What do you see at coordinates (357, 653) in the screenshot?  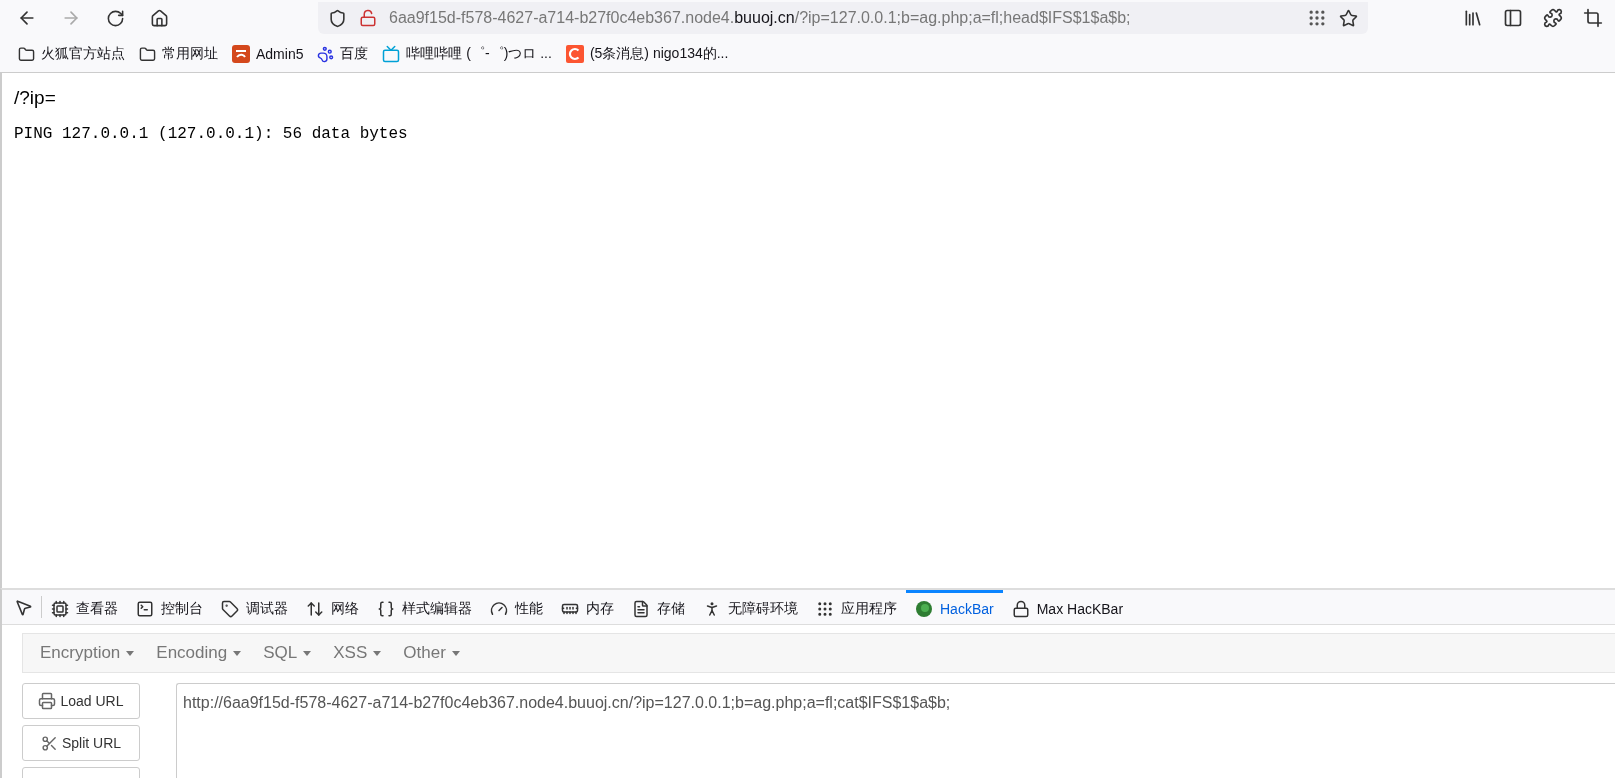 I see `hackbar-menu: XSS` at bounding box center [357, 653].